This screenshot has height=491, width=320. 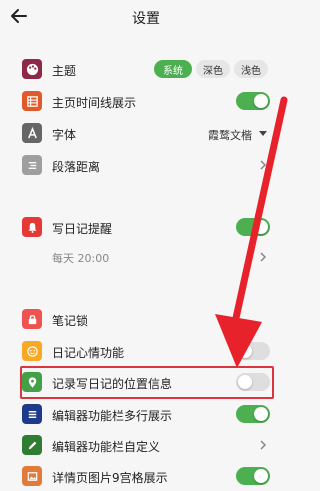 I want to click on theme-label: 主题, so click(x=64, y=71).